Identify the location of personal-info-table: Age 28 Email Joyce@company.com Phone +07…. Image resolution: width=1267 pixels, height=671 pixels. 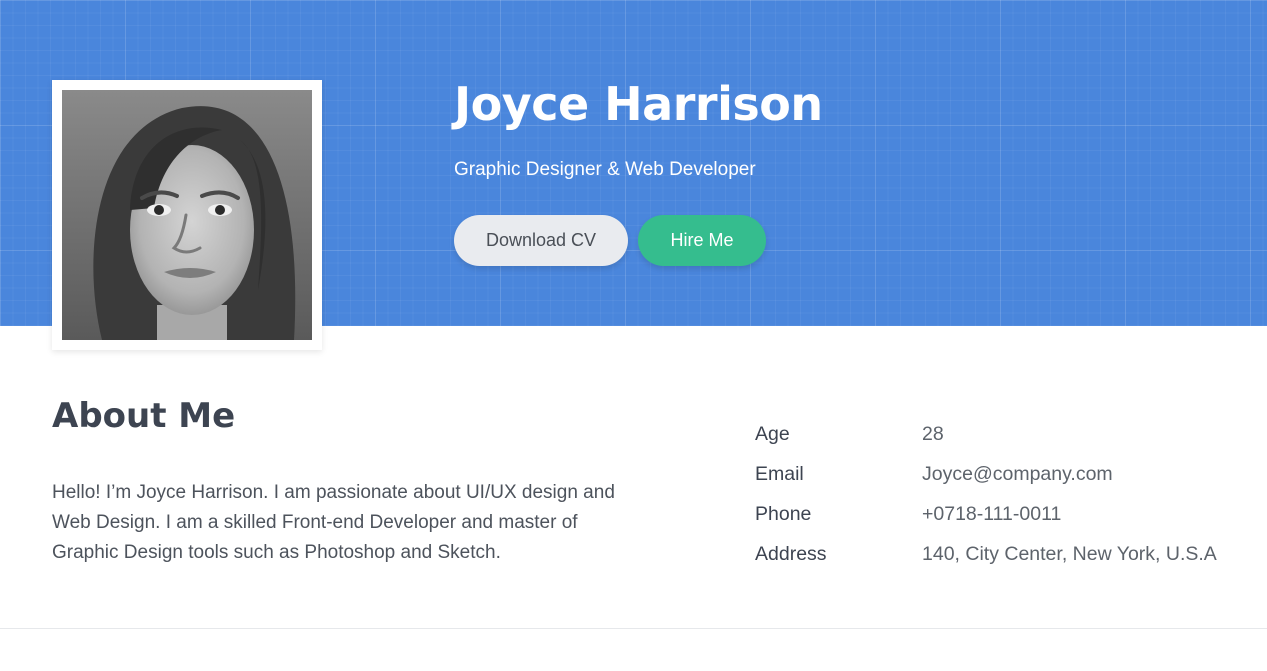
(986, 494).